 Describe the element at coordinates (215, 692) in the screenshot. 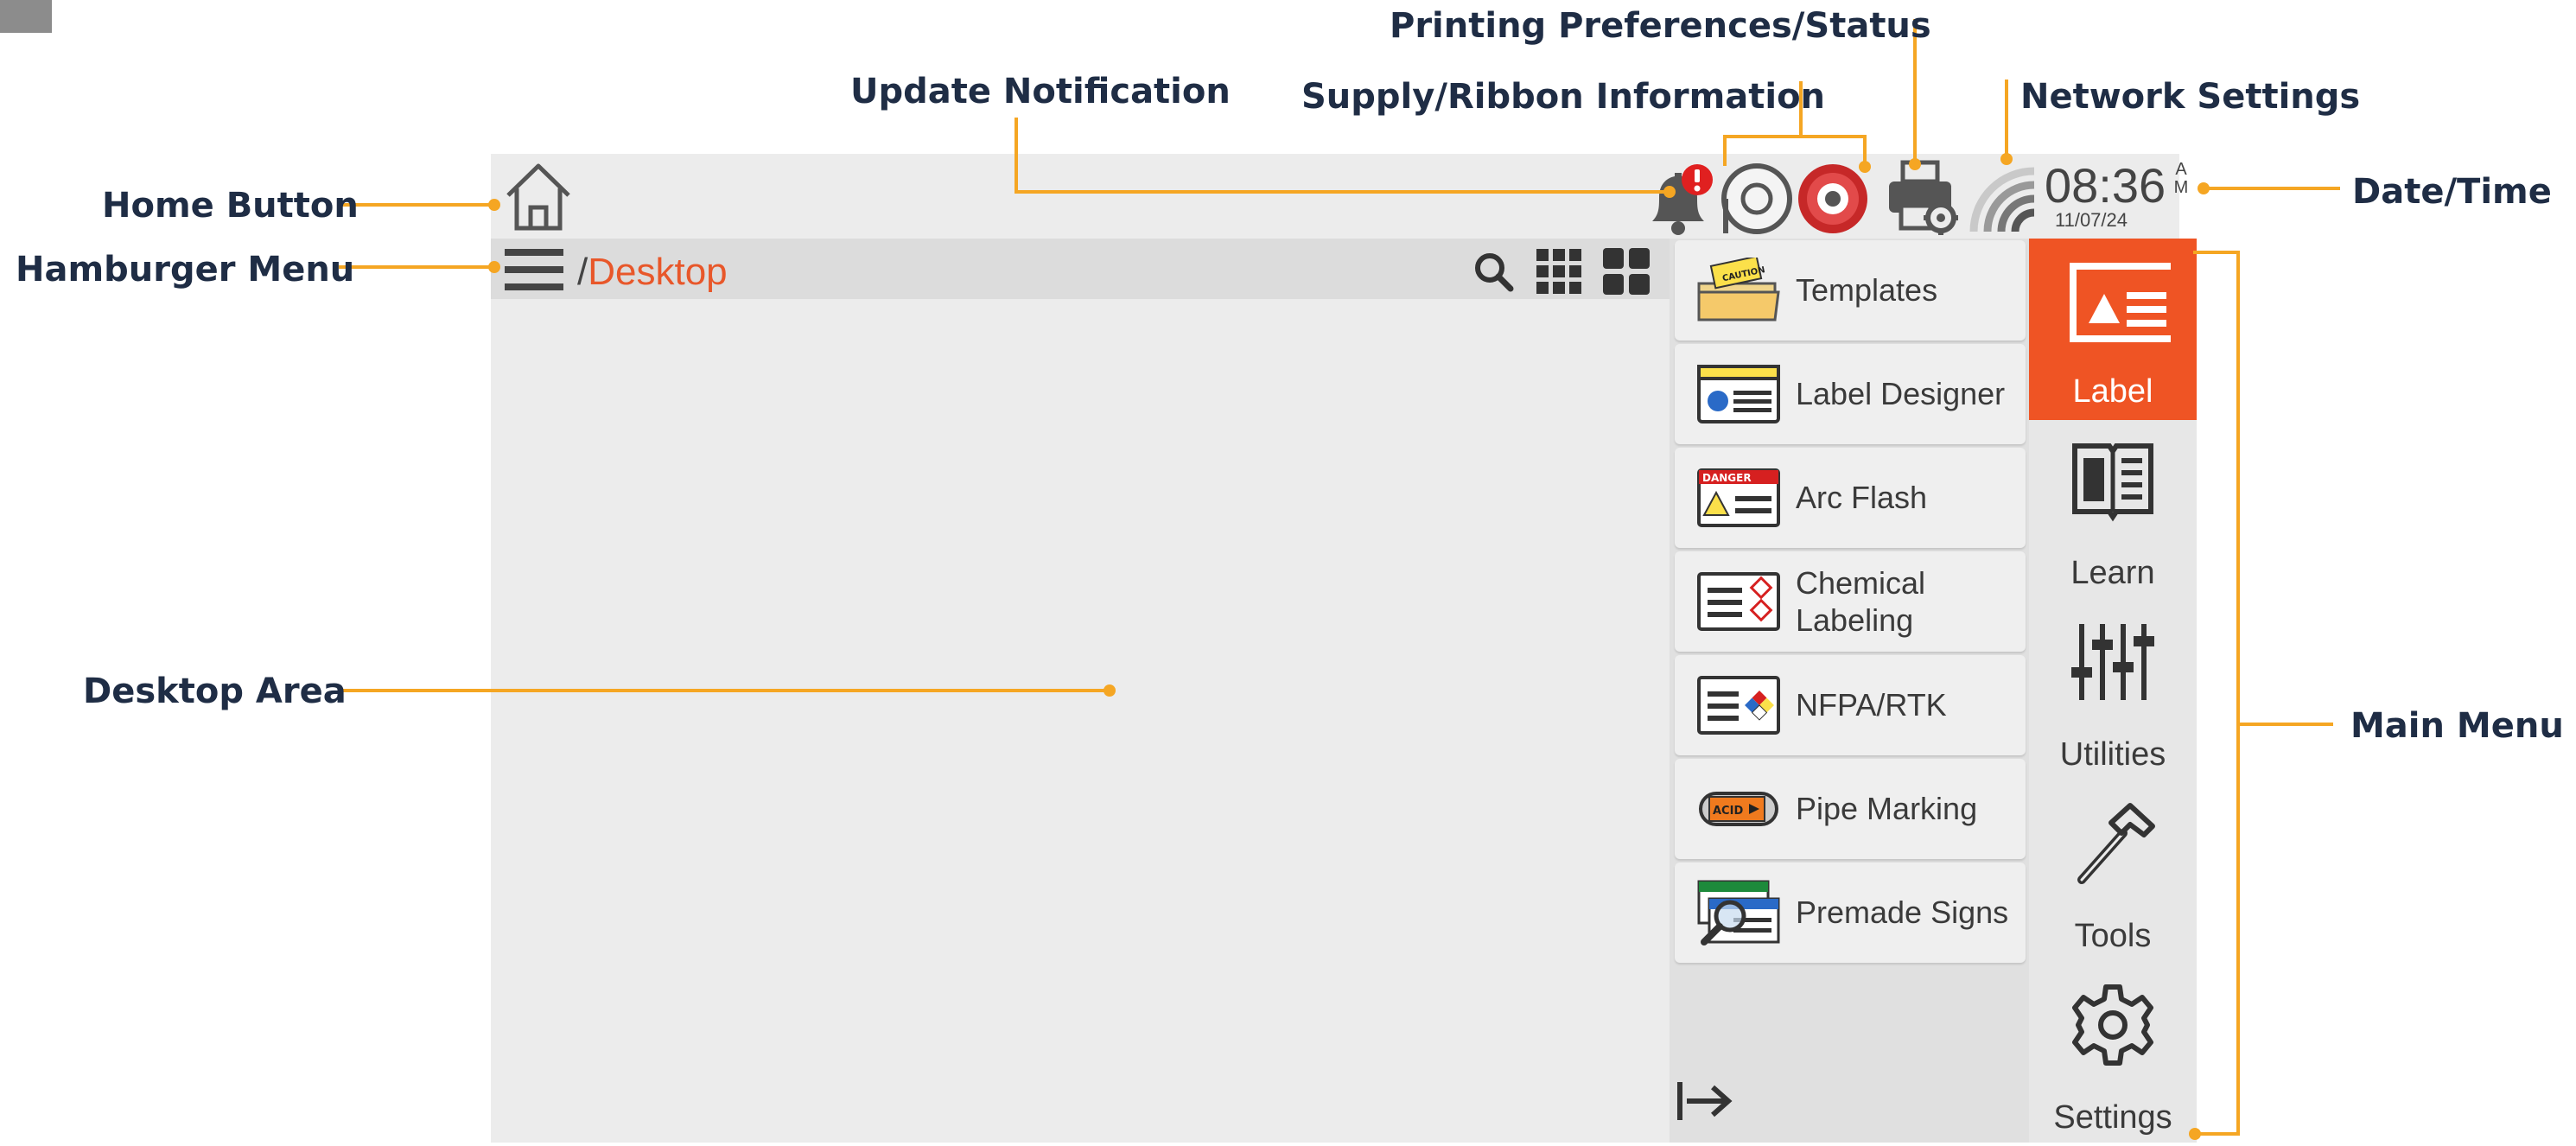

I see `callout-desktop-area: Desktop Area` at that location.